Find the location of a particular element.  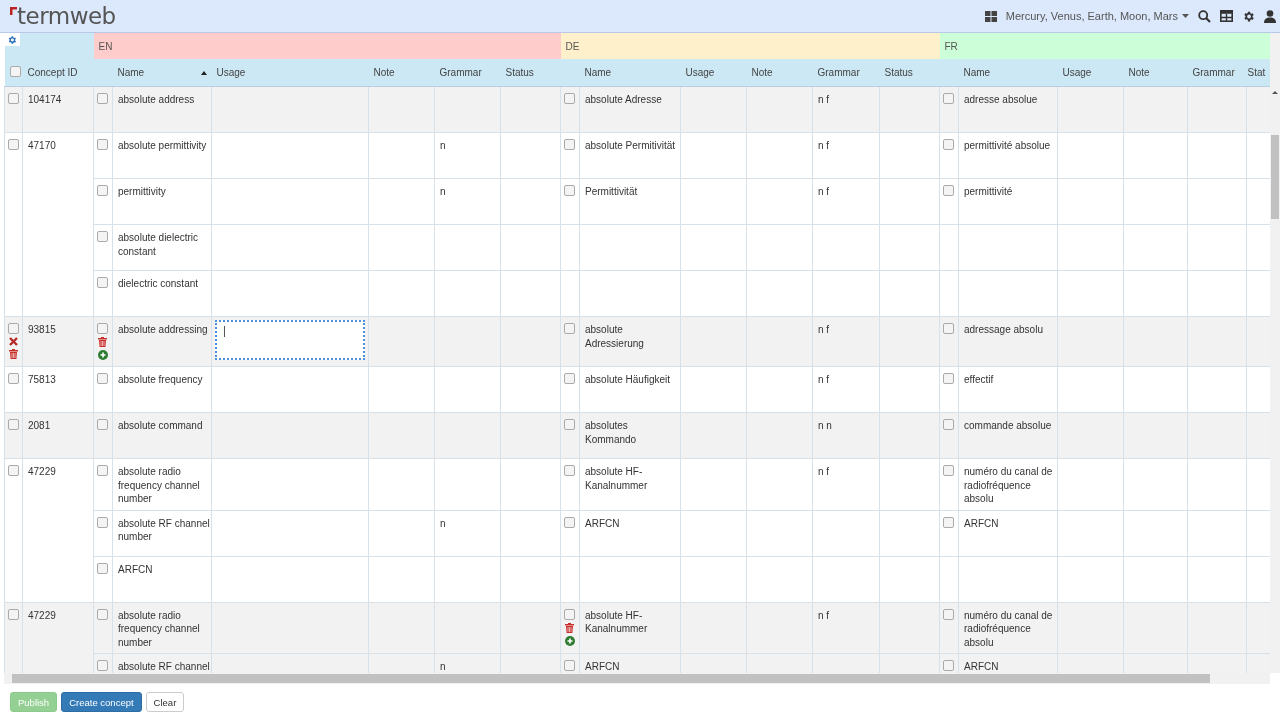

concept-id: 2081 is located at coordinates (58, 435).